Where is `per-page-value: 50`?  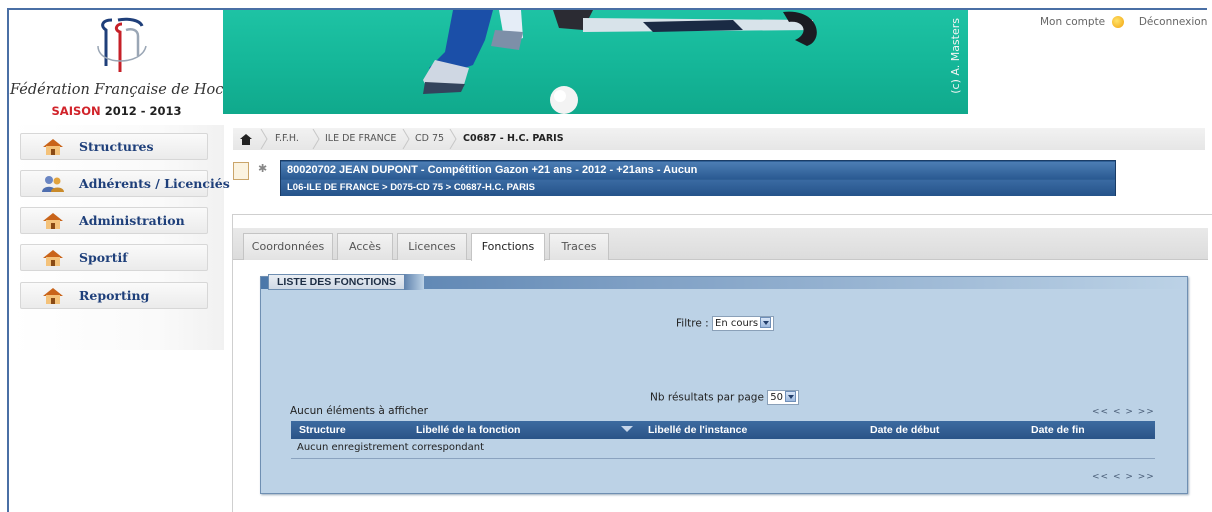
per-page-value: 50 is located at coordinates (776, 397).